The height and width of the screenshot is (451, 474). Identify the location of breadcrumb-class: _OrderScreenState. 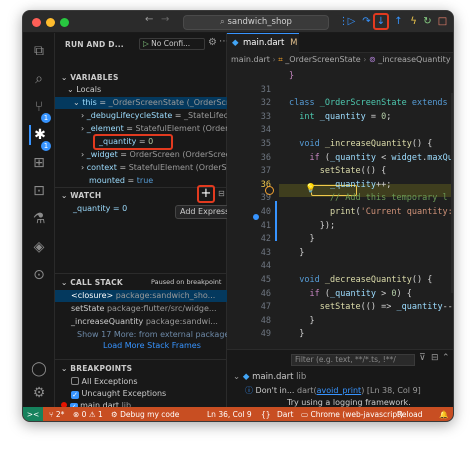
(322, 59).